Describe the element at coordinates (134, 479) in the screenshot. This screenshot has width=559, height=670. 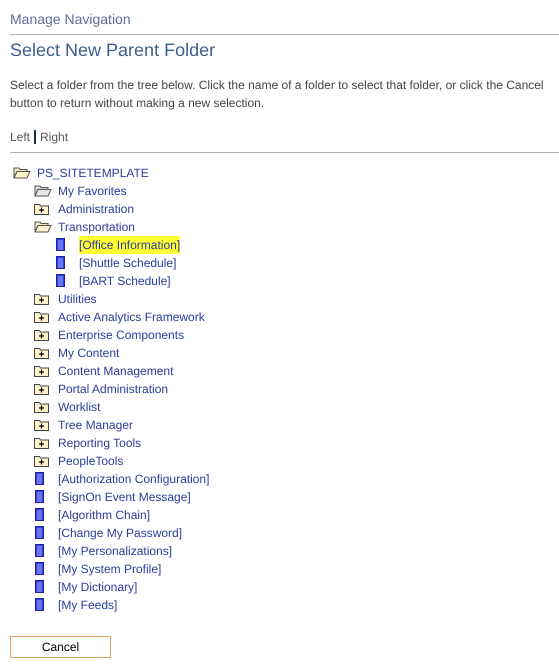
I see `page-link: [Authorization Configuration]` at that location.